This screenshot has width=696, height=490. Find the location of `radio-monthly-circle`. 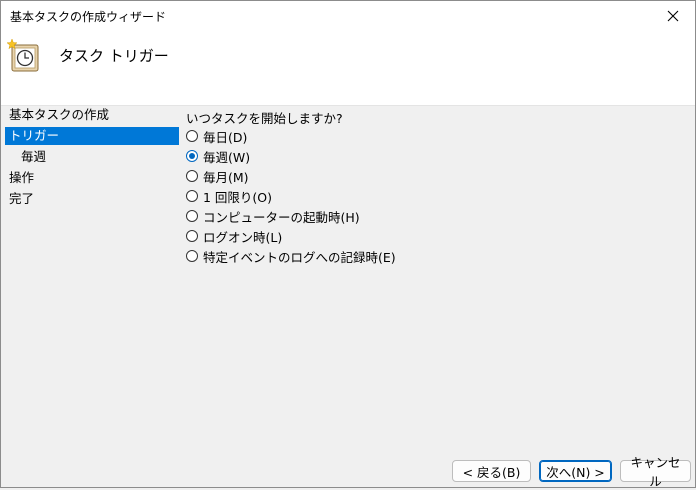

radio-monthly-circle is located at coordinates (192, 176).